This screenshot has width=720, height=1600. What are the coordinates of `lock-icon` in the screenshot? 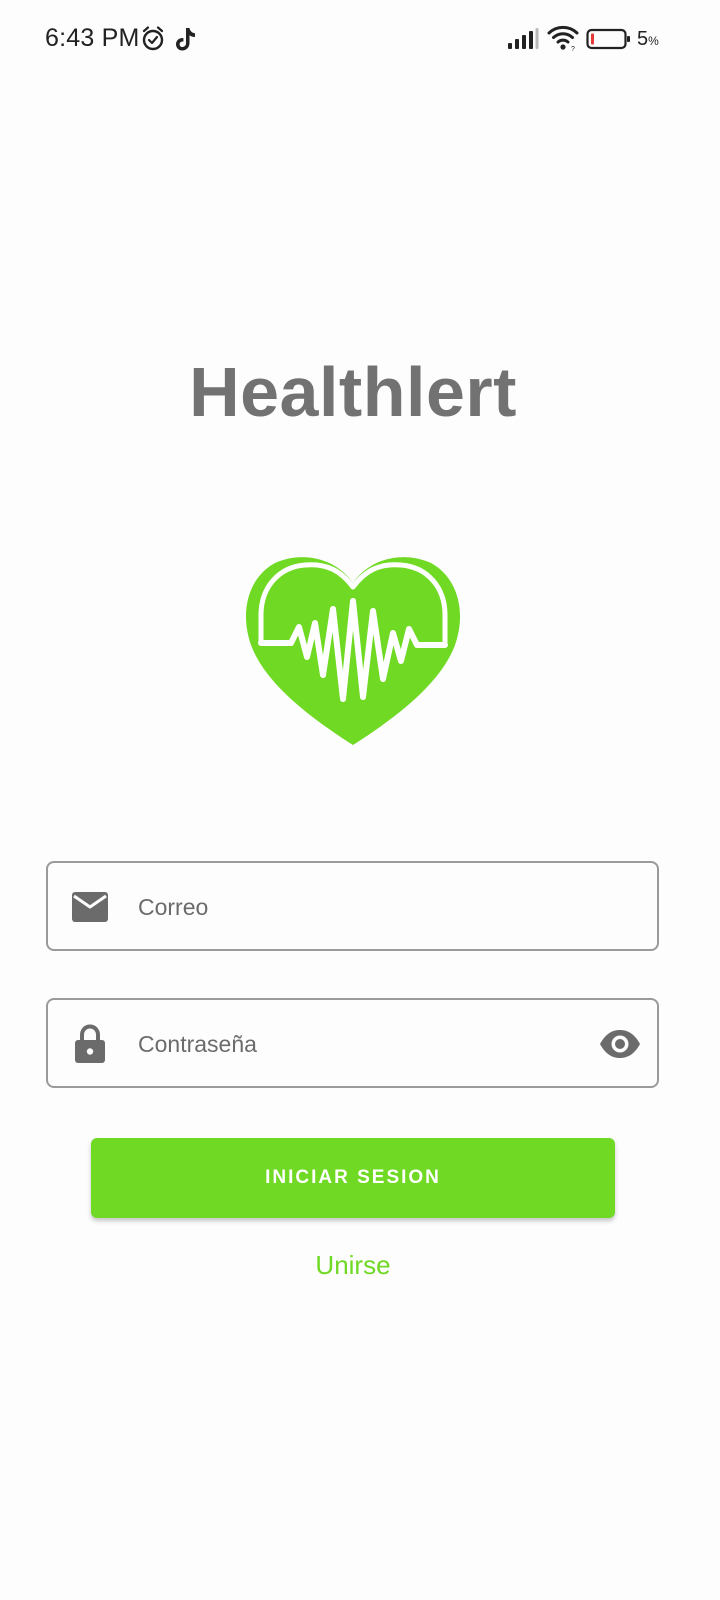 It's located at (90, 1043).